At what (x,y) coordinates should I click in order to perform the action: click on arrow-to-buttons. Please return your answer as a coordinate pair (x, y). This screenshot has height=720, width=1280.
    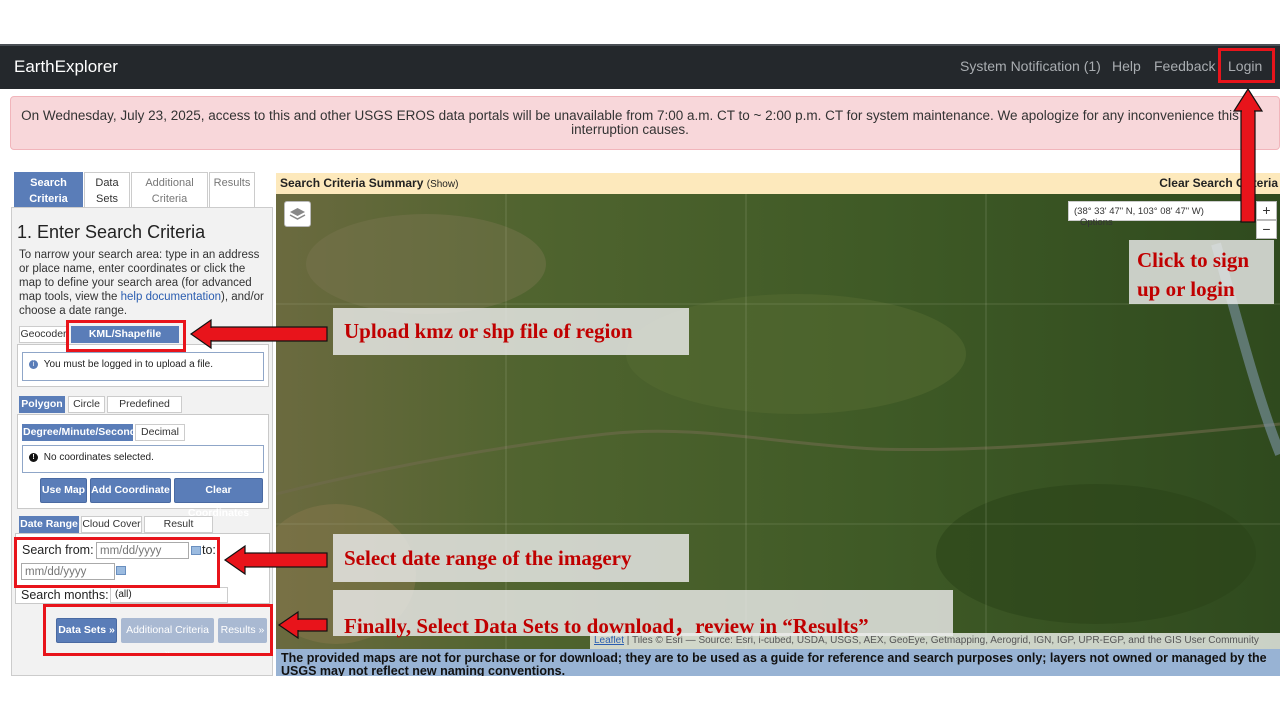
    Looking at the image, I should click on (302, 625).